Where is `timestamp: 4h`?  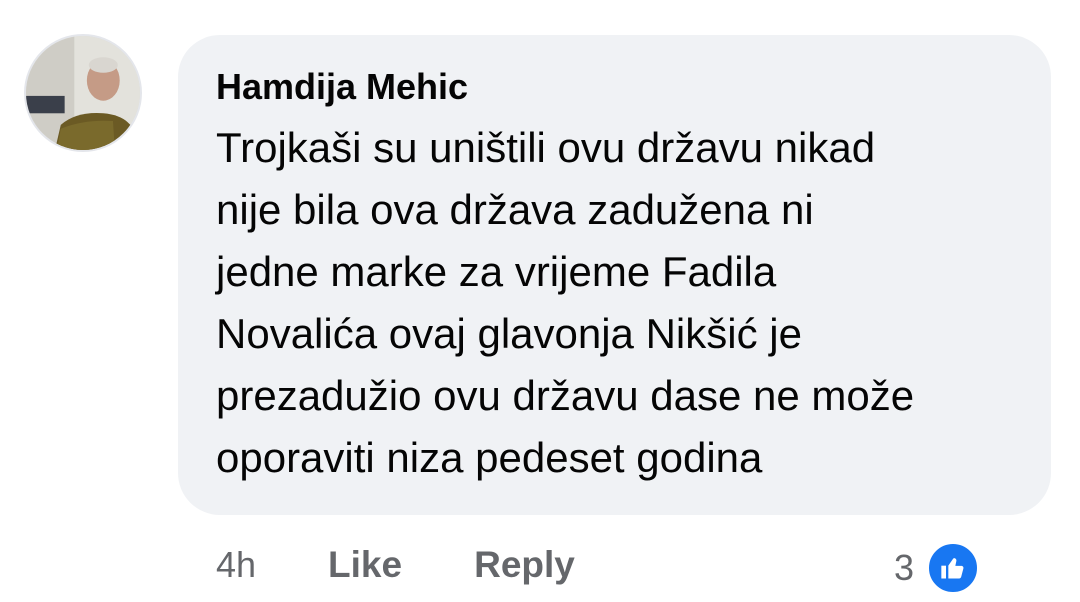 timestamp: 4h is located at coordinates (236, 565).